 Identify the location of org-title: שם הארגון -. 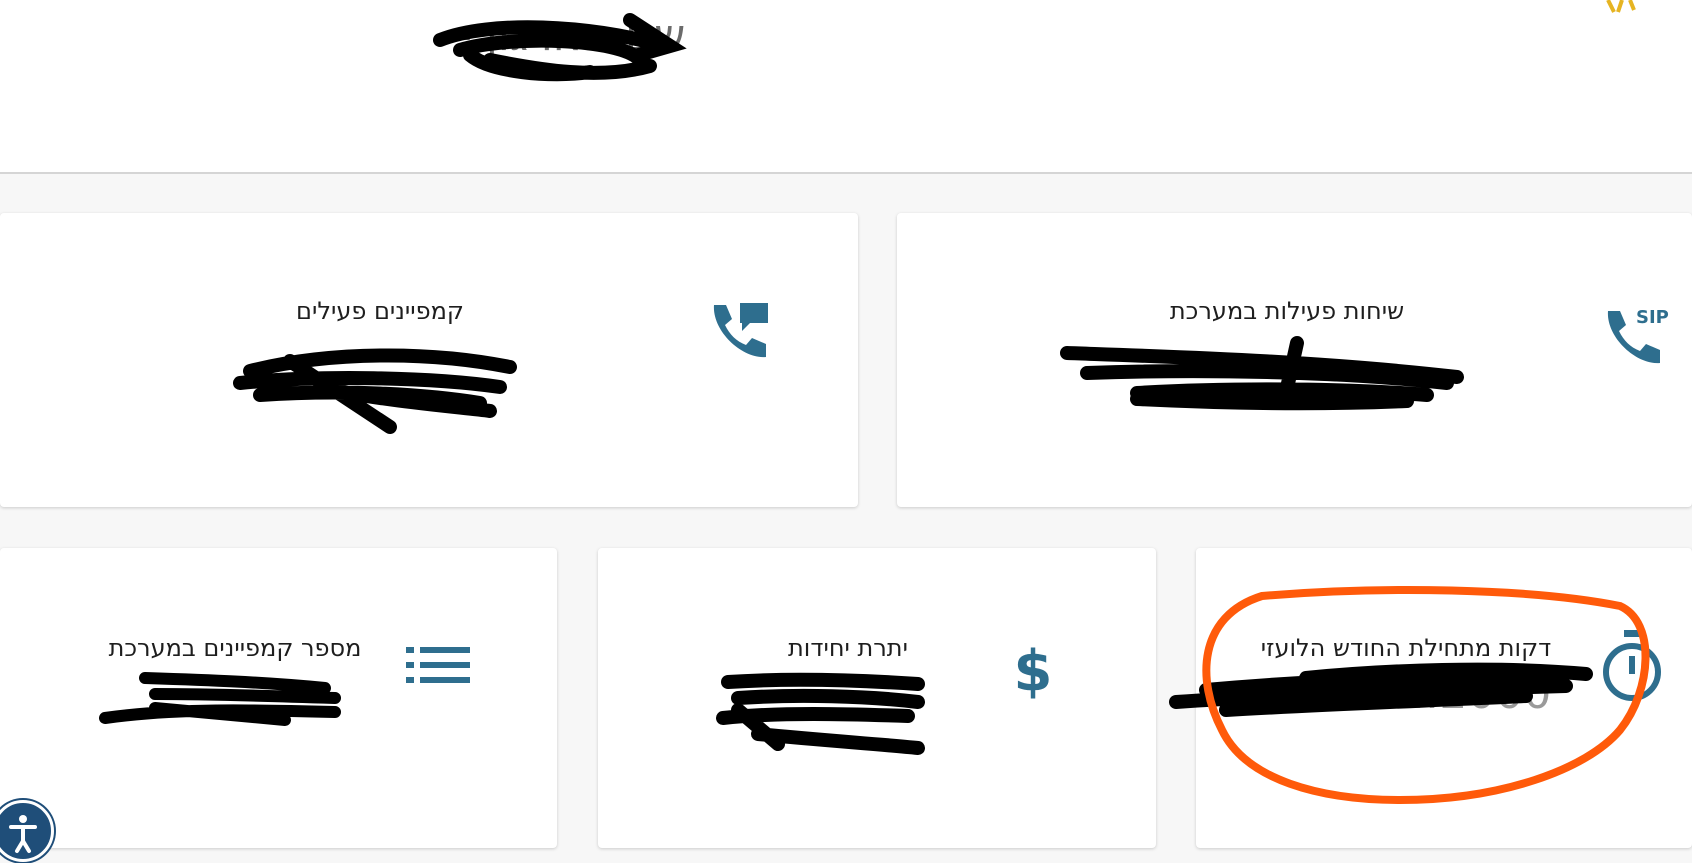
(571, 35).